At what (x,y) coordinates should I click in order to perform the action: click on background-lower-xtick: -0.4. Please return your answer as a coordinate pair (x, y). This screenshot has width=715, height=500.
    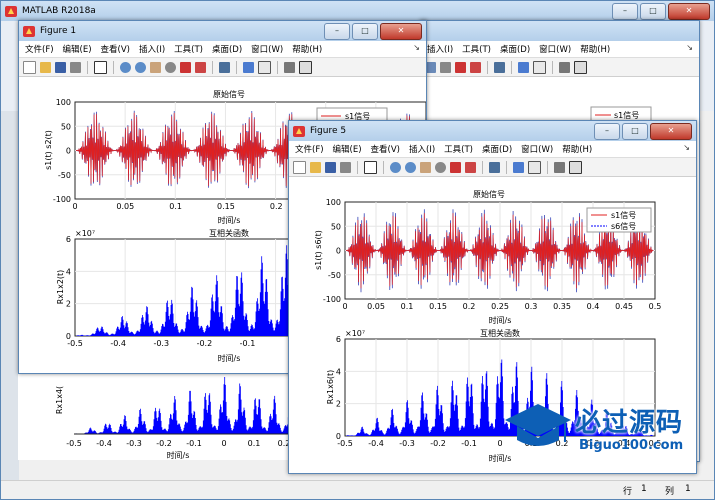
    Looking at the image, I should click on (104, 443).